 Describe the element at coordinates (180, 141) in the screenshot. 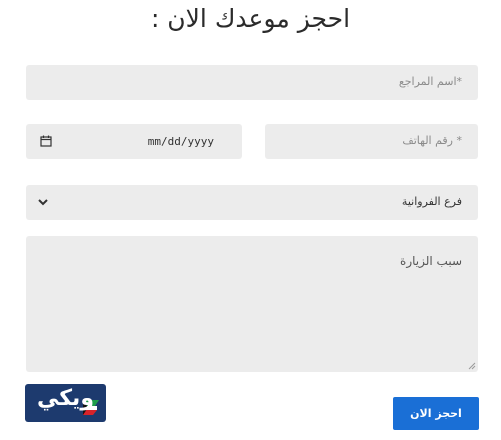

I see `date-value: mm/dd/yyyy` at that location.